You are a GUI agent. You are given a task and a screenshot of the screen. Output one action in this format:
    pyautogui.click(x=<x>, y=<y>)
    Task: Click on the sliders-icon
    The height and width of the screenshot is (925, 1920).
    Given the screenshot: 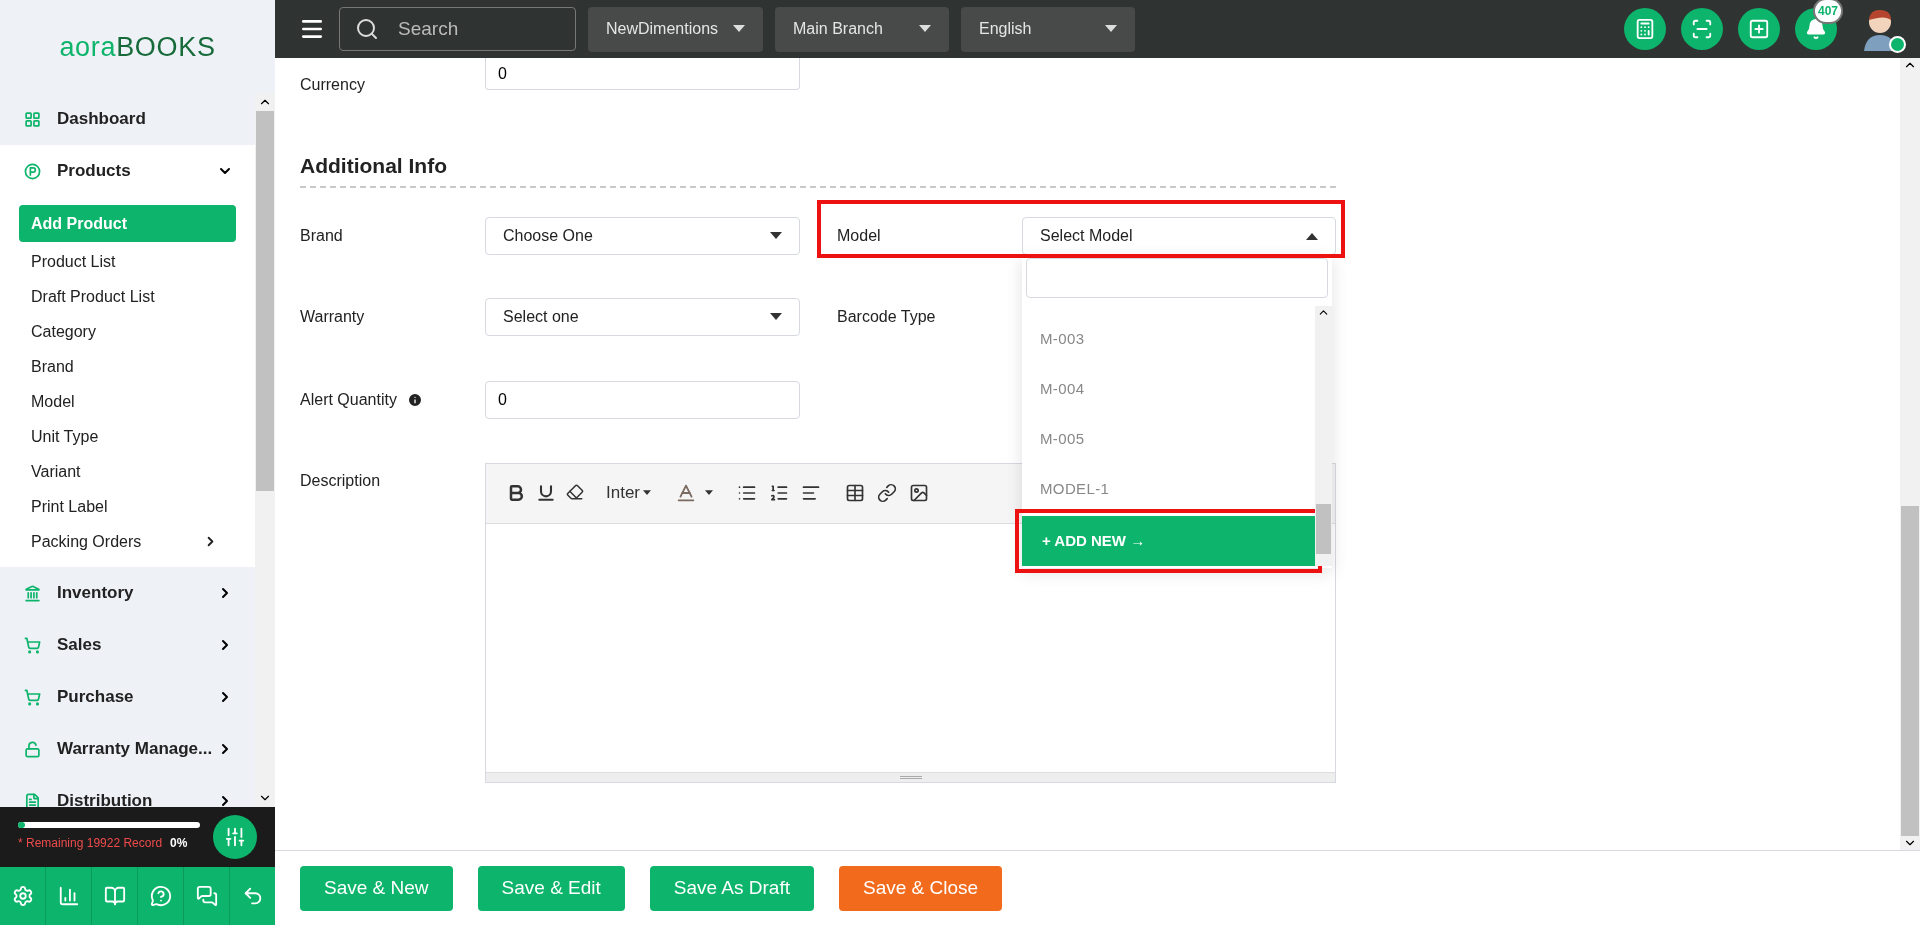 What is the action you would take?
    pyautogui.click(x=235, y=837)
    